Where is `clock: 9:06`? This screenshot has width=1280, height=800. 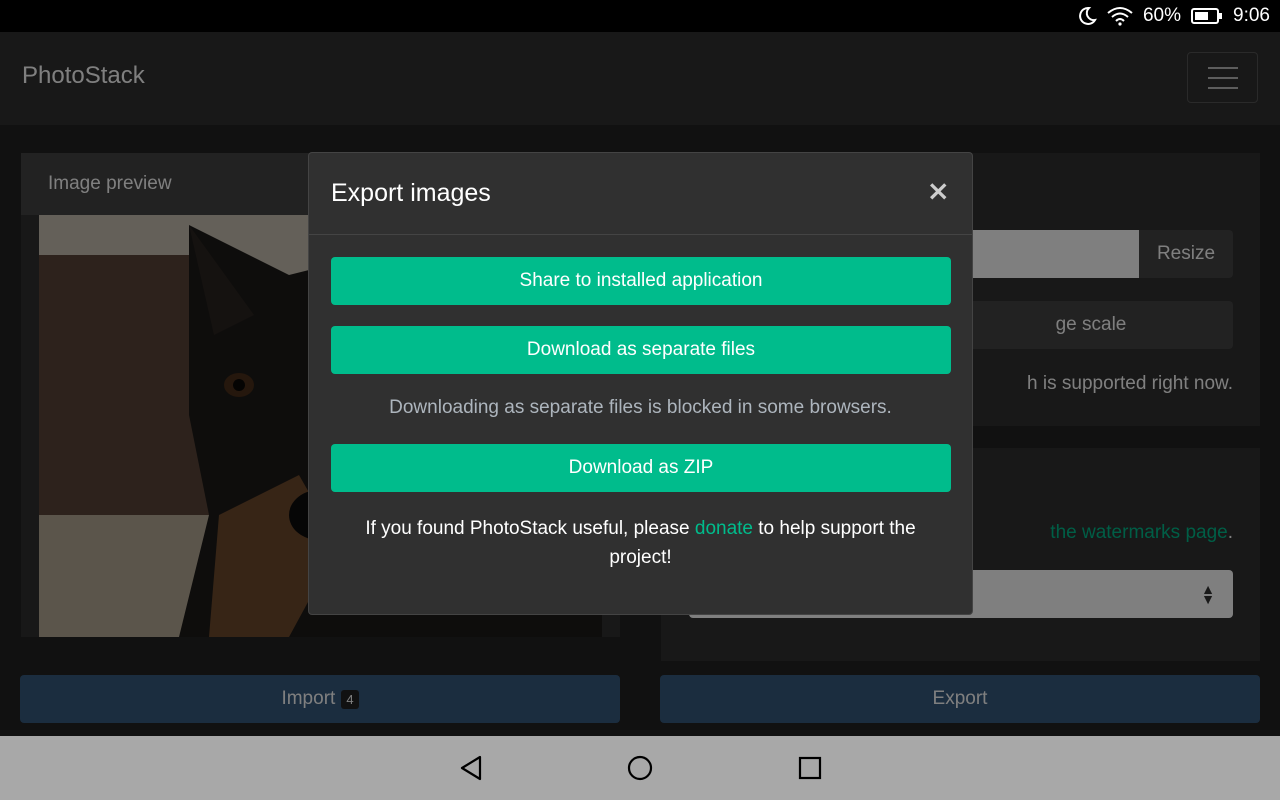 clock: 9:06 is located at coordinates (1251, 15).